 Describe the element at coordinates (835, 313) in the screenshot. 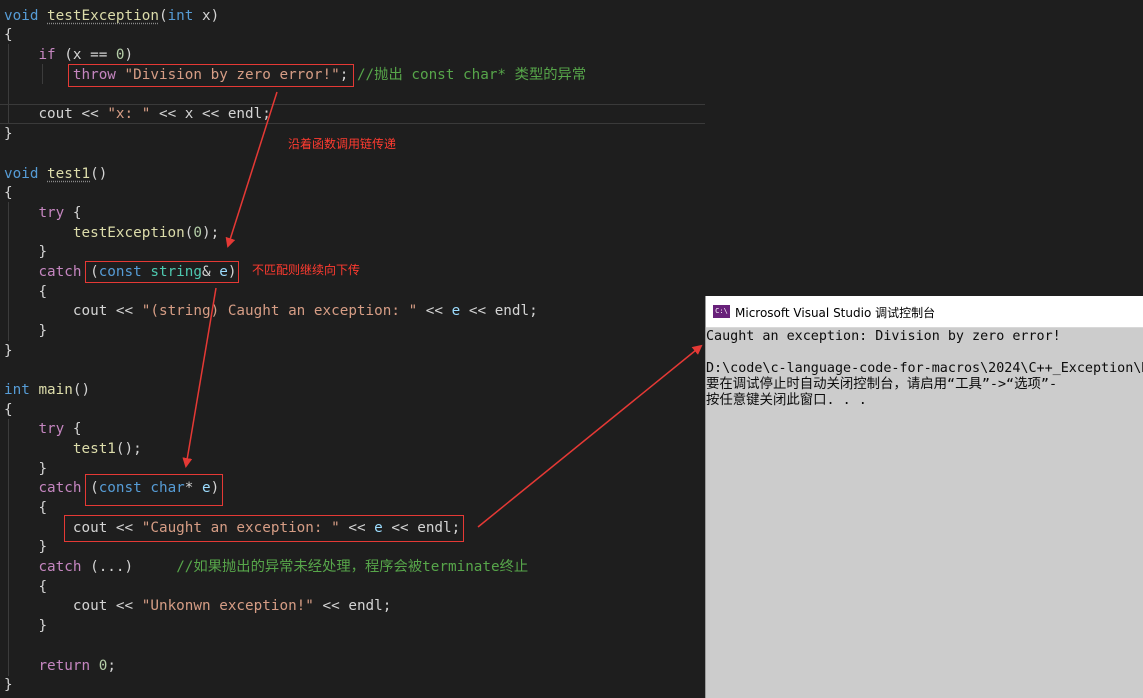

I see `console-title: Microsoft Visual Studio 调试控制台` at that location.